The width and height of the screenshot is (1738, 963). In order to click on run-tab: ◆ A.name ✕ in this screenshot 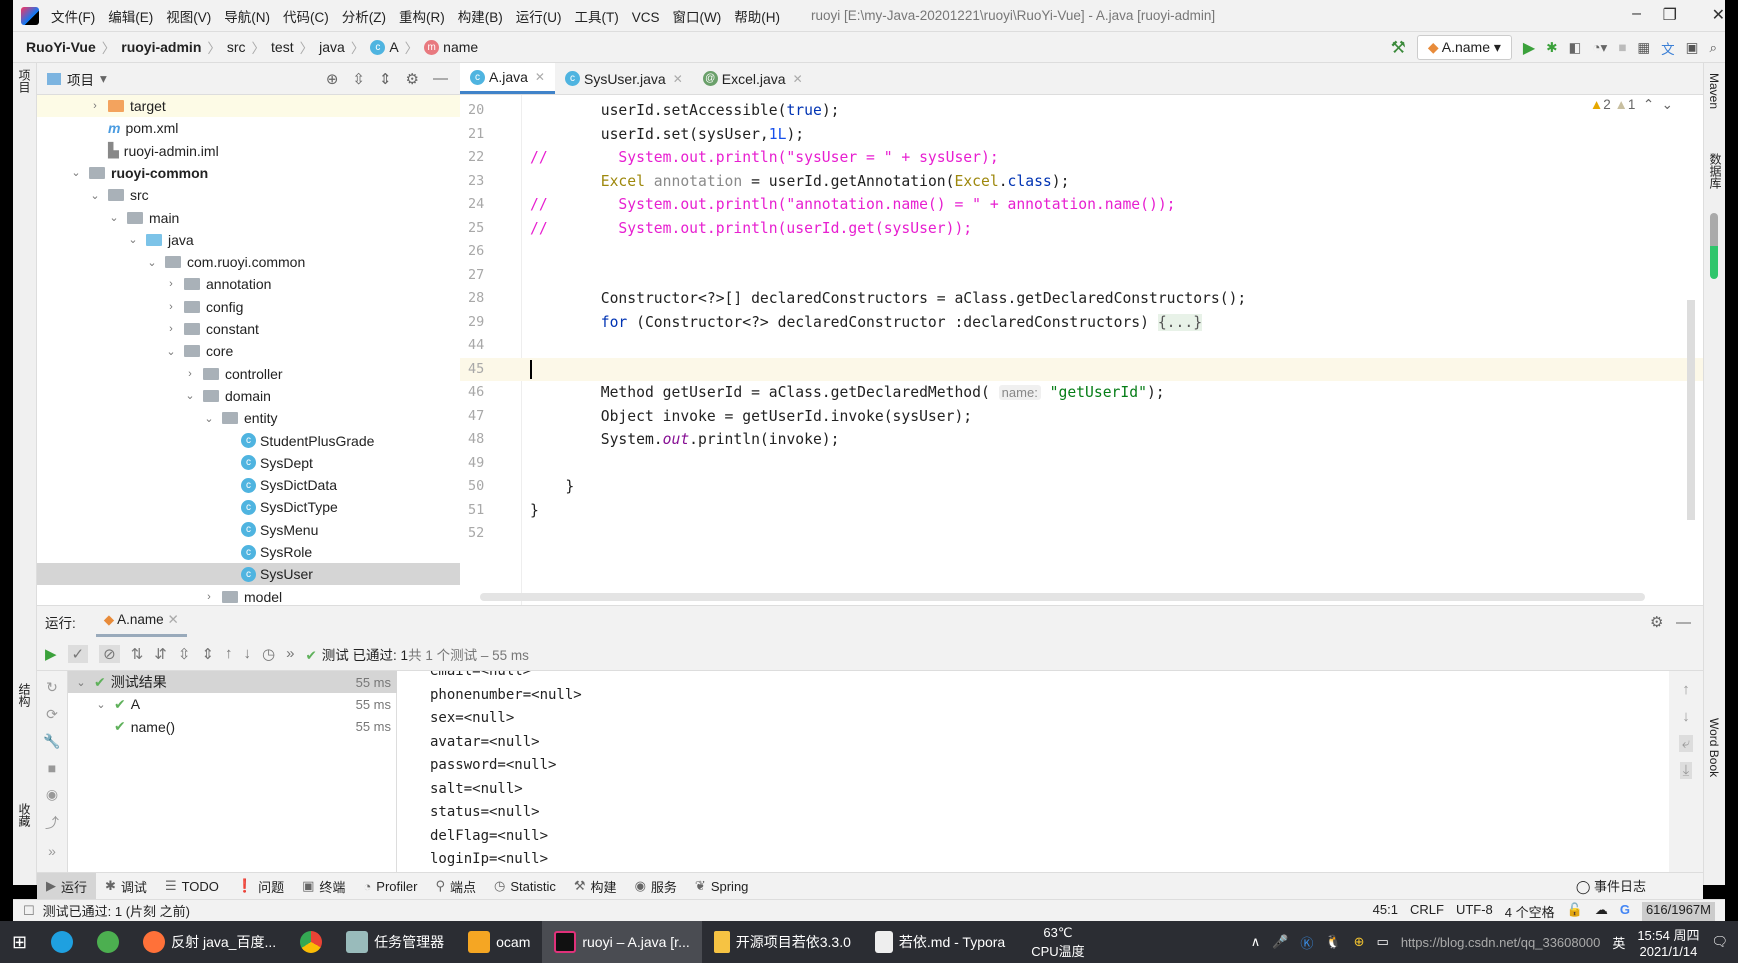, I will do `click(141, 621)`.